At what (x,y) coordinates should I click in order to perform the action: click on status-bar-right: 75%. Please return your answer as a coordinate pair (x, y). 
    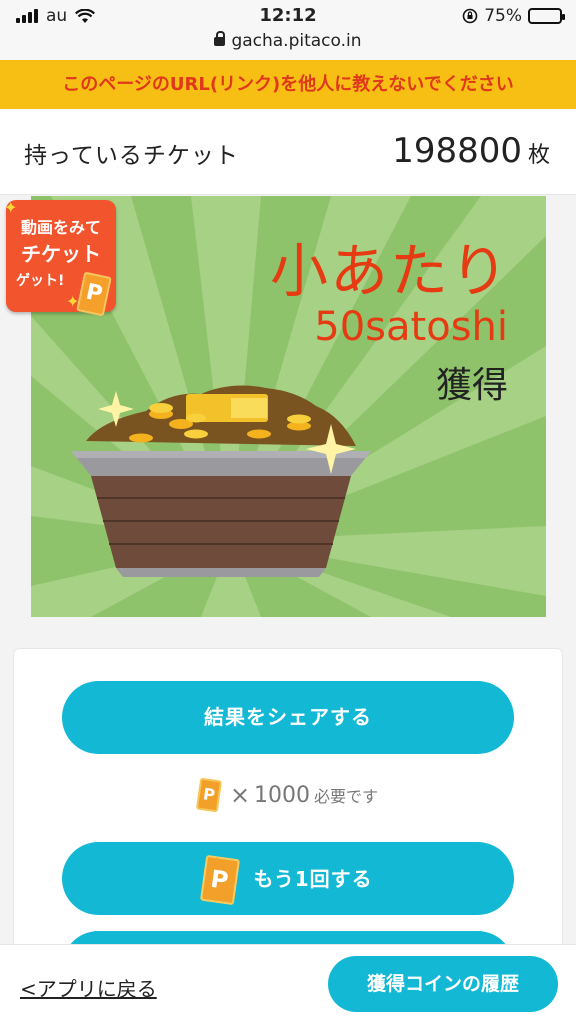
    Looking at the image, I should click on (513, 16).